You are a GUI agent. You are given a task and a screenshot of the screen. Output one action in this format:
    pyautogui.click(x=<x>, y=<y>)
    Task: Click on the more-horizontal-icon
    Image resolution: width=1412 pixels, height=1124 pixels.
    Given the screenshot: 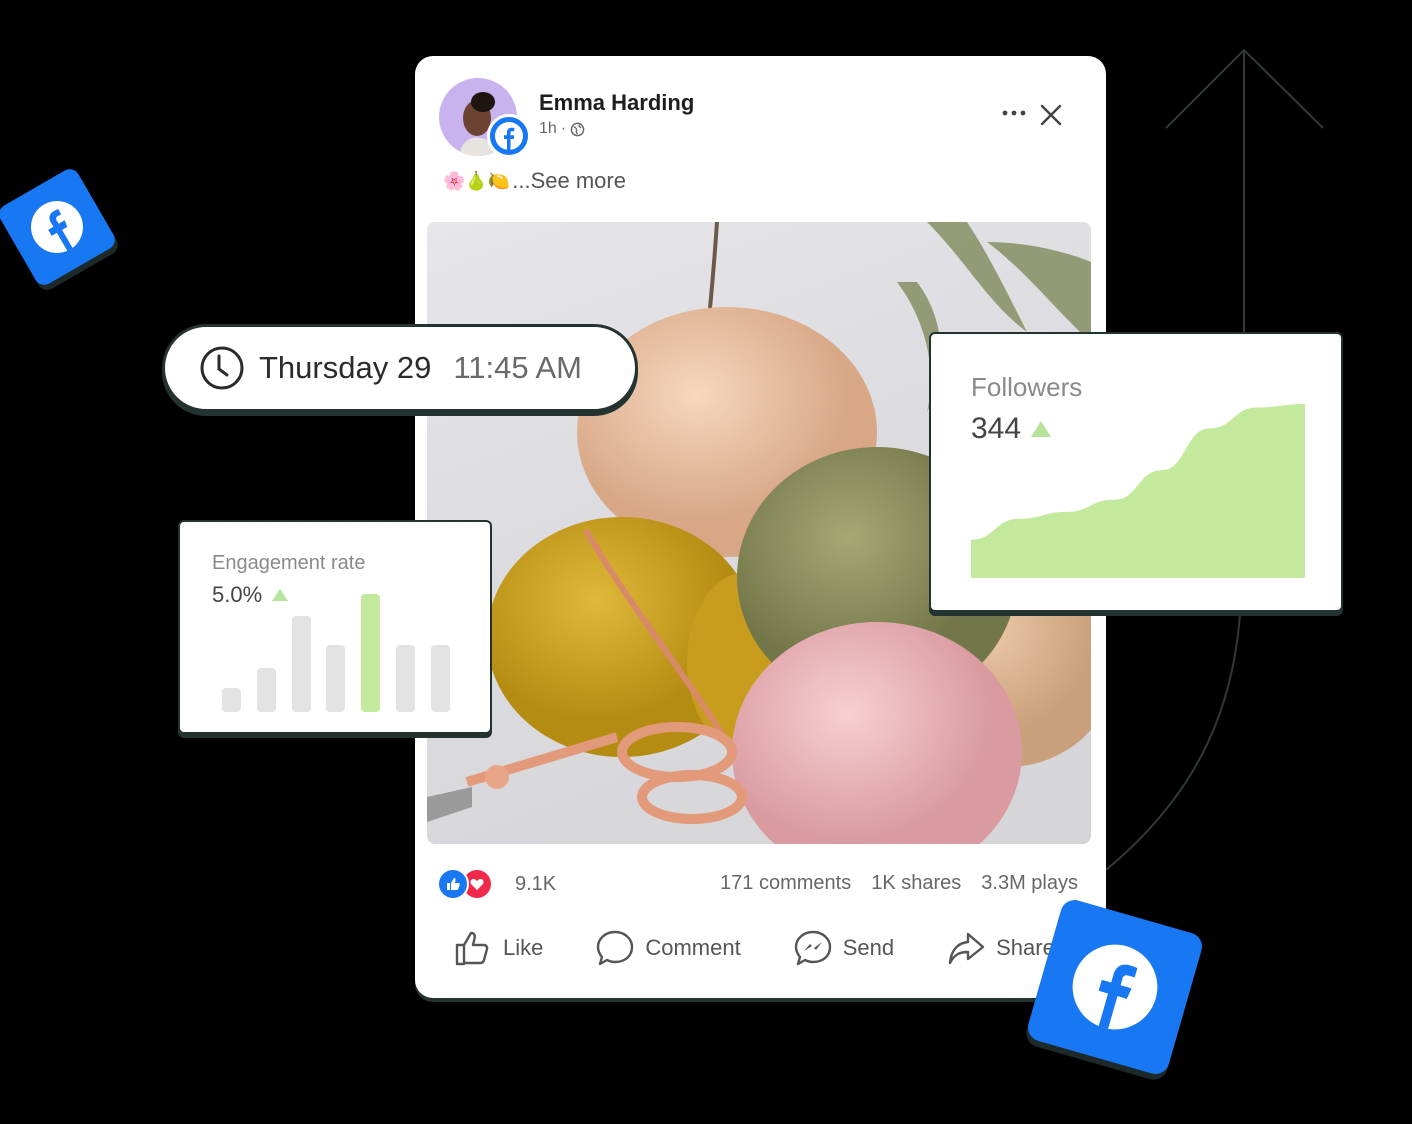 What is the action you would take?
    pyautogui.click(x=1014, y=113)
    